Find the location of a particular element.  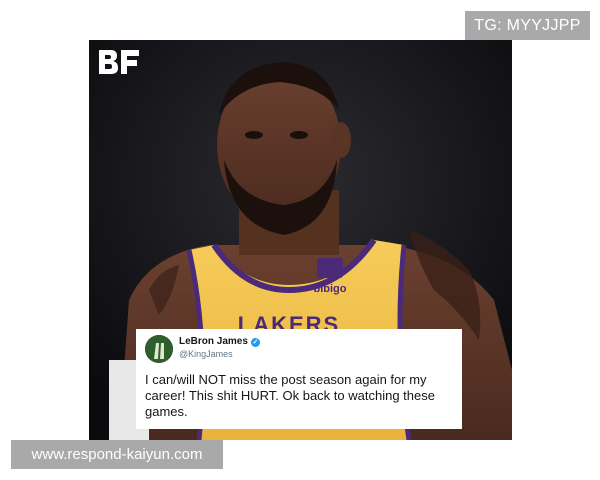

tweet-author-name-text: LeBron James is located at coordinates (213, 341).